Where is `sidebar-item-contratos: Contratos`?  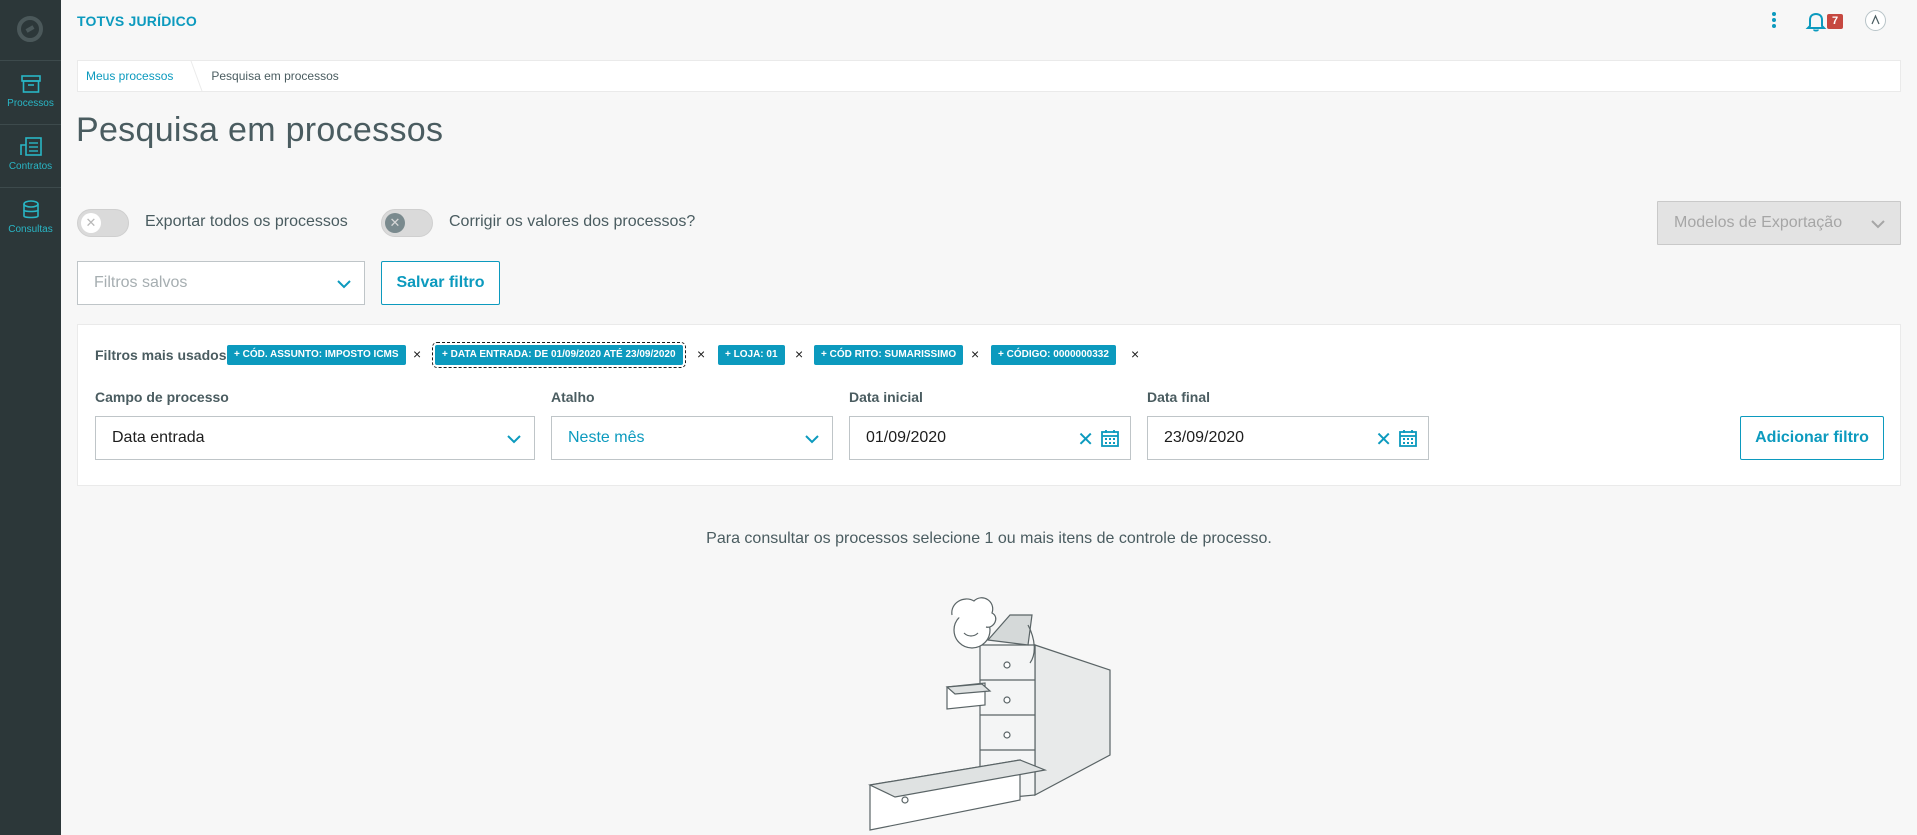
sidebar-item-contratos: Contratos is located at coordinates (30, 154).